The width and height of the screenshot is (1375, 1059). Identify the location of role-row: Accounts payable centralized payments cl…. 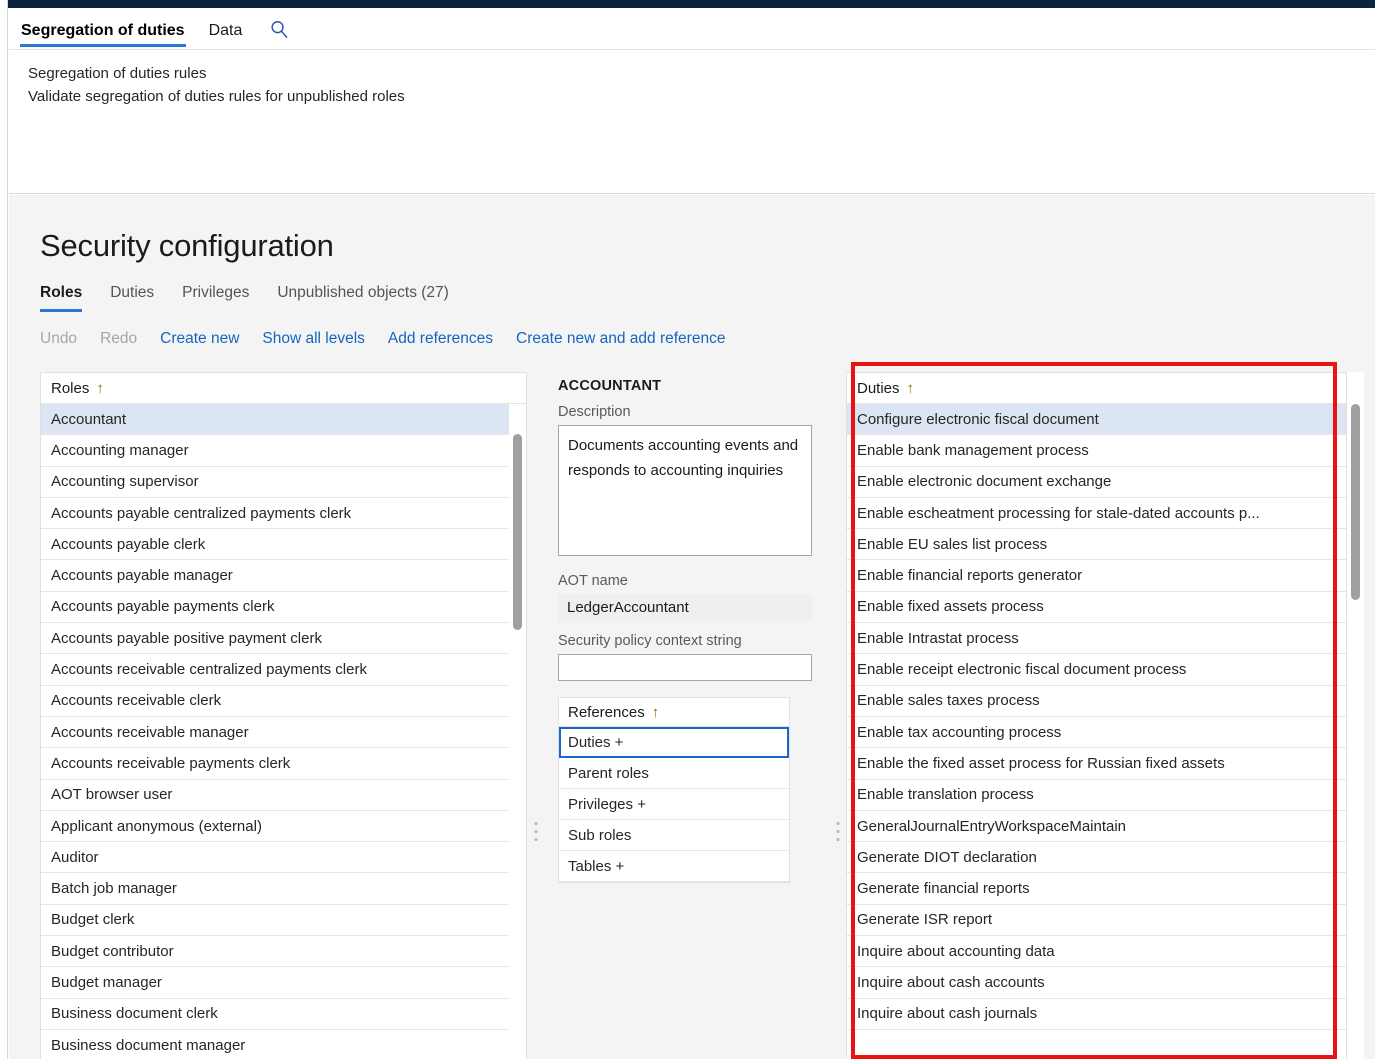
(283, 513).